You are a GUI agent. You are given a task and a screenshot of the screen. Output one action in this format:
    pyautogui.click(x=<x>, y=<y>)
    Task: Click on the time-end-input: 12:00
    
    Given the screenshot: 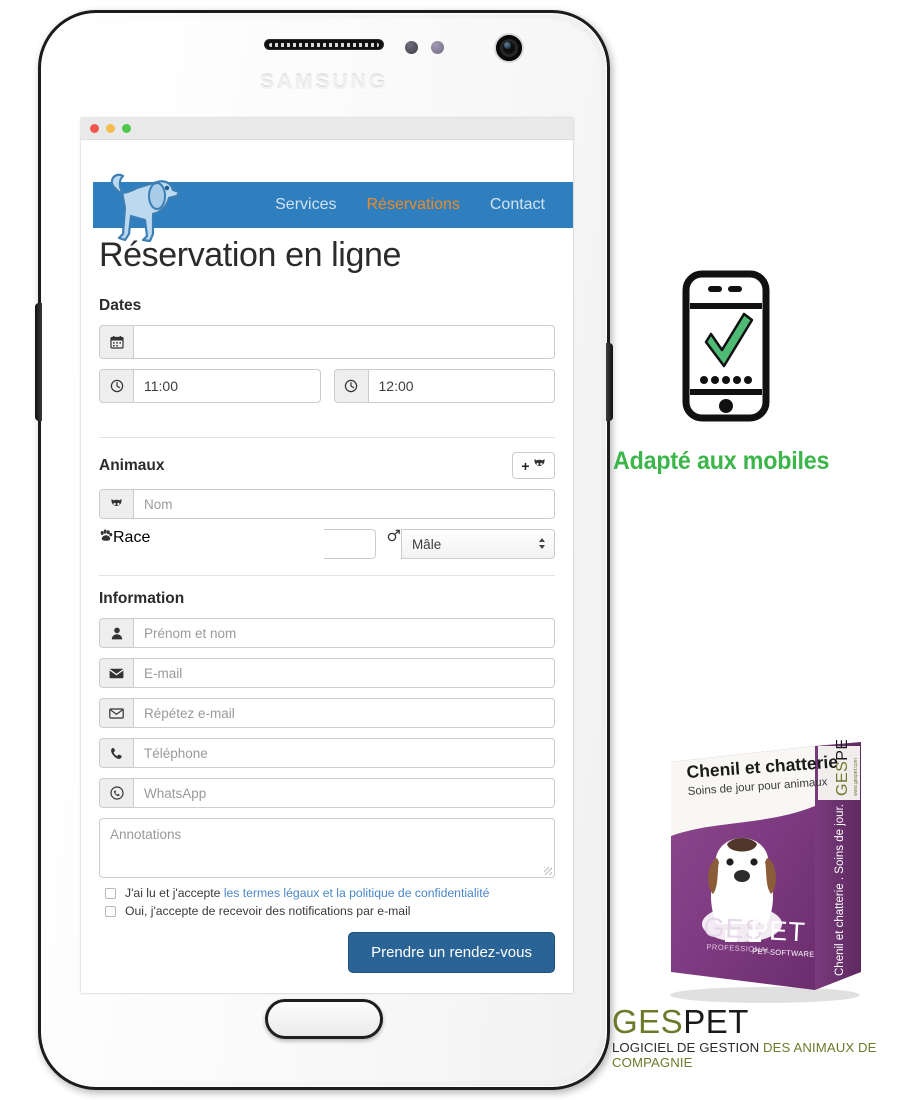 What is the action you would take?
    pyautogui.click(x=461, y=386)
    